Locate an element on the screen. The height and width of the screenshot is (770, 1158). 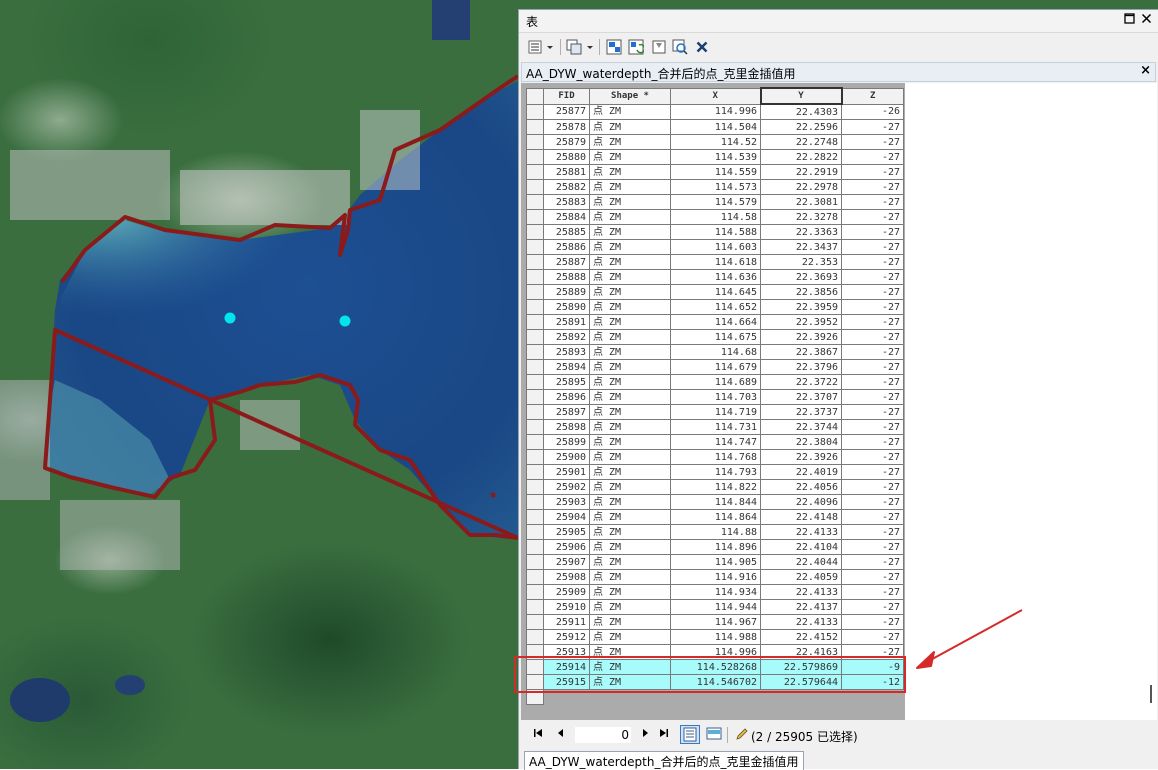
cell-fid: 25884 is located at coordinates (566, 217).